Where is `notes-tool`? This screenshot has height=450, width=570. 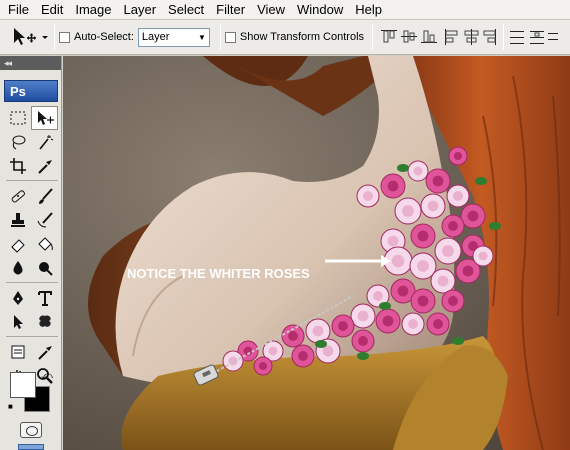
notes-tool is located at coordinates (17, 352).